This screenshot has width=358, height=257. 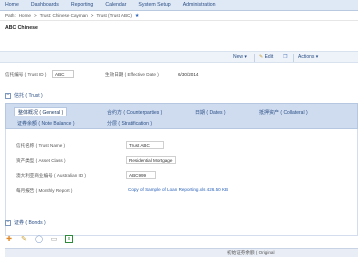 I want to click on asset-class-label: 资产类型 ( Asset Class ), so click(x=41, y=160).